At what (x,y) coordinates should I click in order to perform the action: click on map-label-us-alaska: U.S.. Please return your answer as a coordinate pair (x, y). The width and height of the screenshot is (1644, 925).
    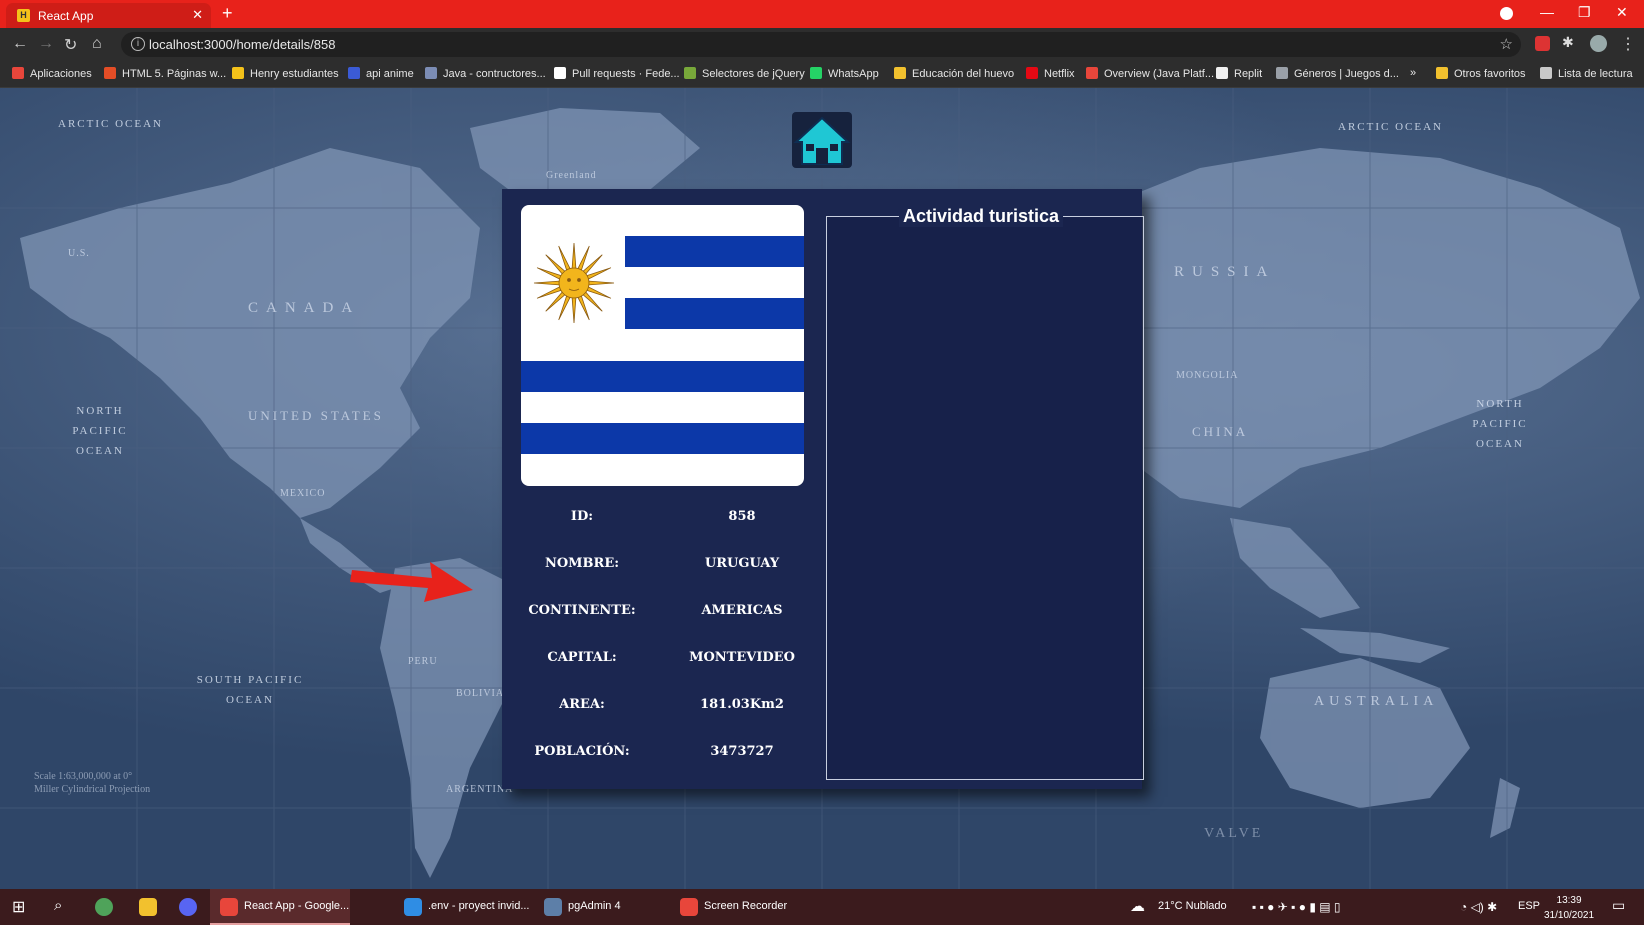
    Looking at the image, I should click on (79, 253).